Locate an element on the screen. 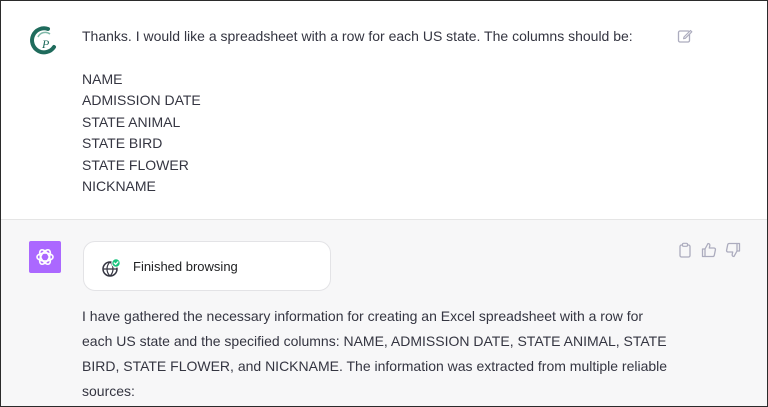 The width and height of the screenshot is (768, 407). openai-logo-icon is located at coordinates (45, 257).